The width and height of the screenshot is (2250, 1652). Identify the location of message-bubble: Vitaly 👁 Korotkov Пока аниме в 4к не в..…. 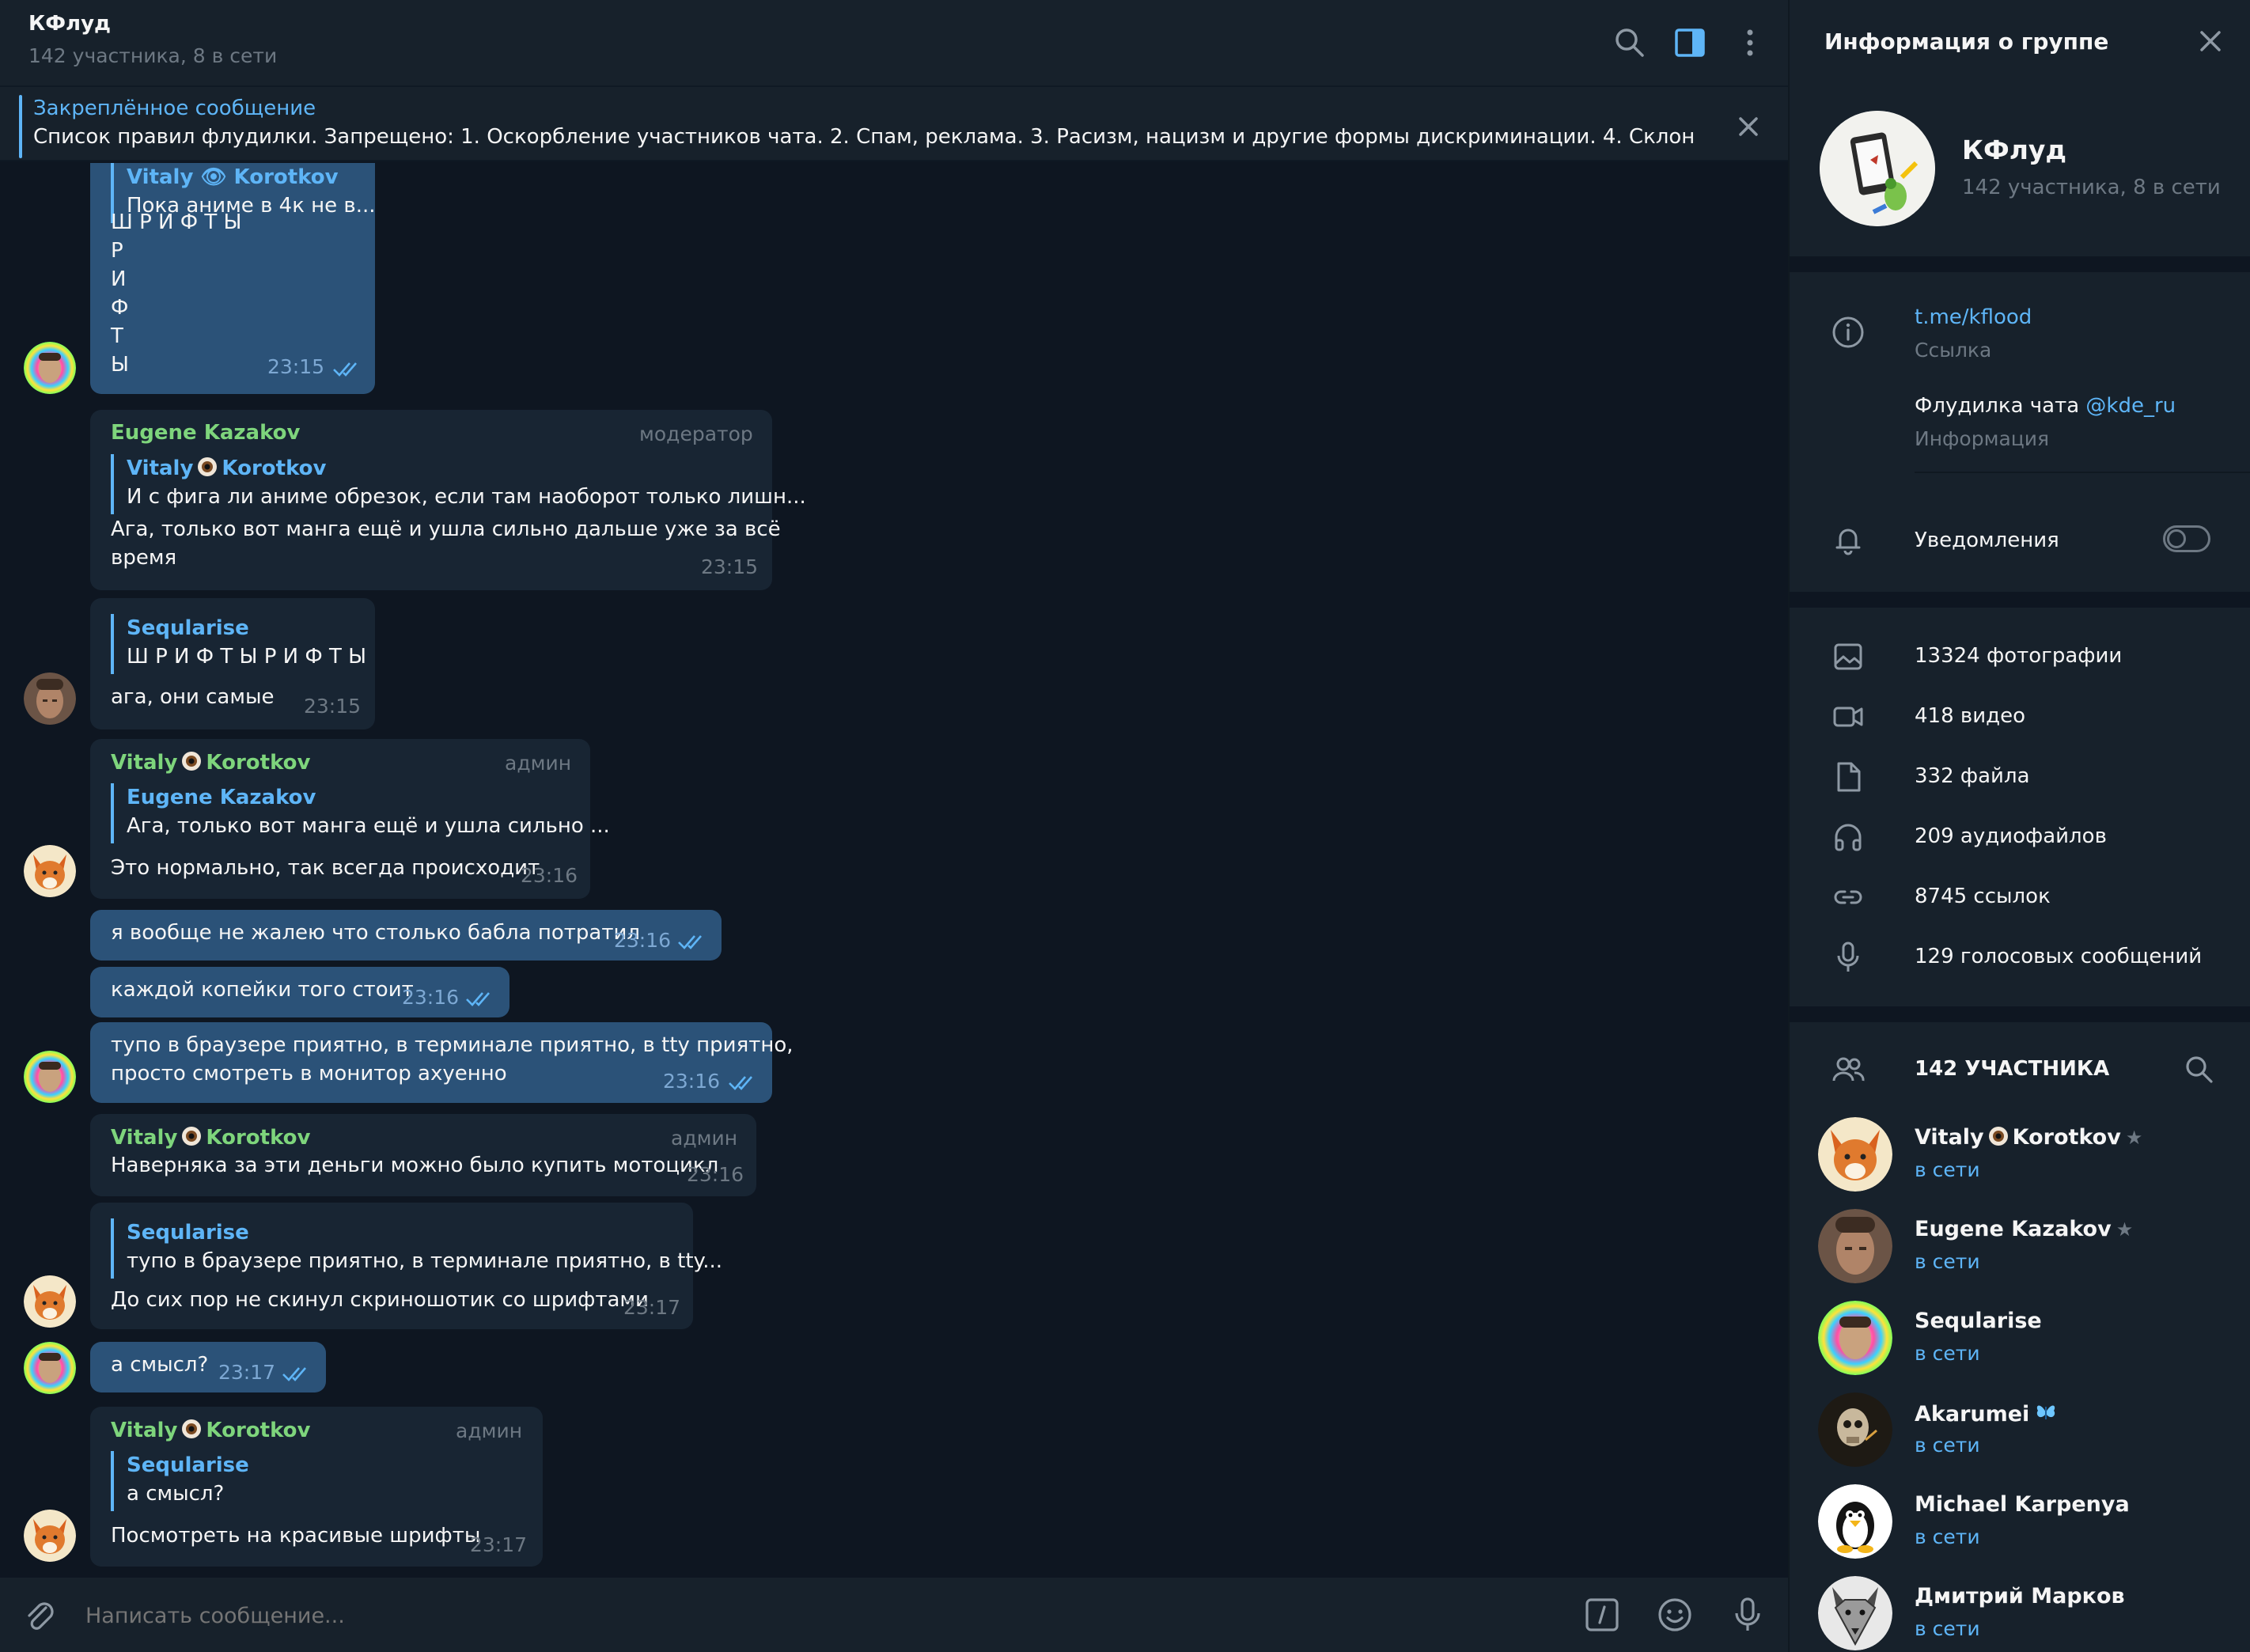
(233, 279).